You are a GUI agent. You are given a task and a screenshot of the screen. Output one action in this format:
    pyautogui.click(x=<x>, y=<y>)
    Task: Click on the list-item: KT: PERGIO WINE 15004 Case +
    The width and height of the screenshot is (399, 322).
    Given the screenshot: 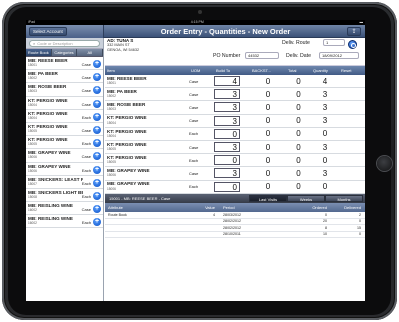 What is the action you would take?
    pyautogui.click(x=64, y=103)
    